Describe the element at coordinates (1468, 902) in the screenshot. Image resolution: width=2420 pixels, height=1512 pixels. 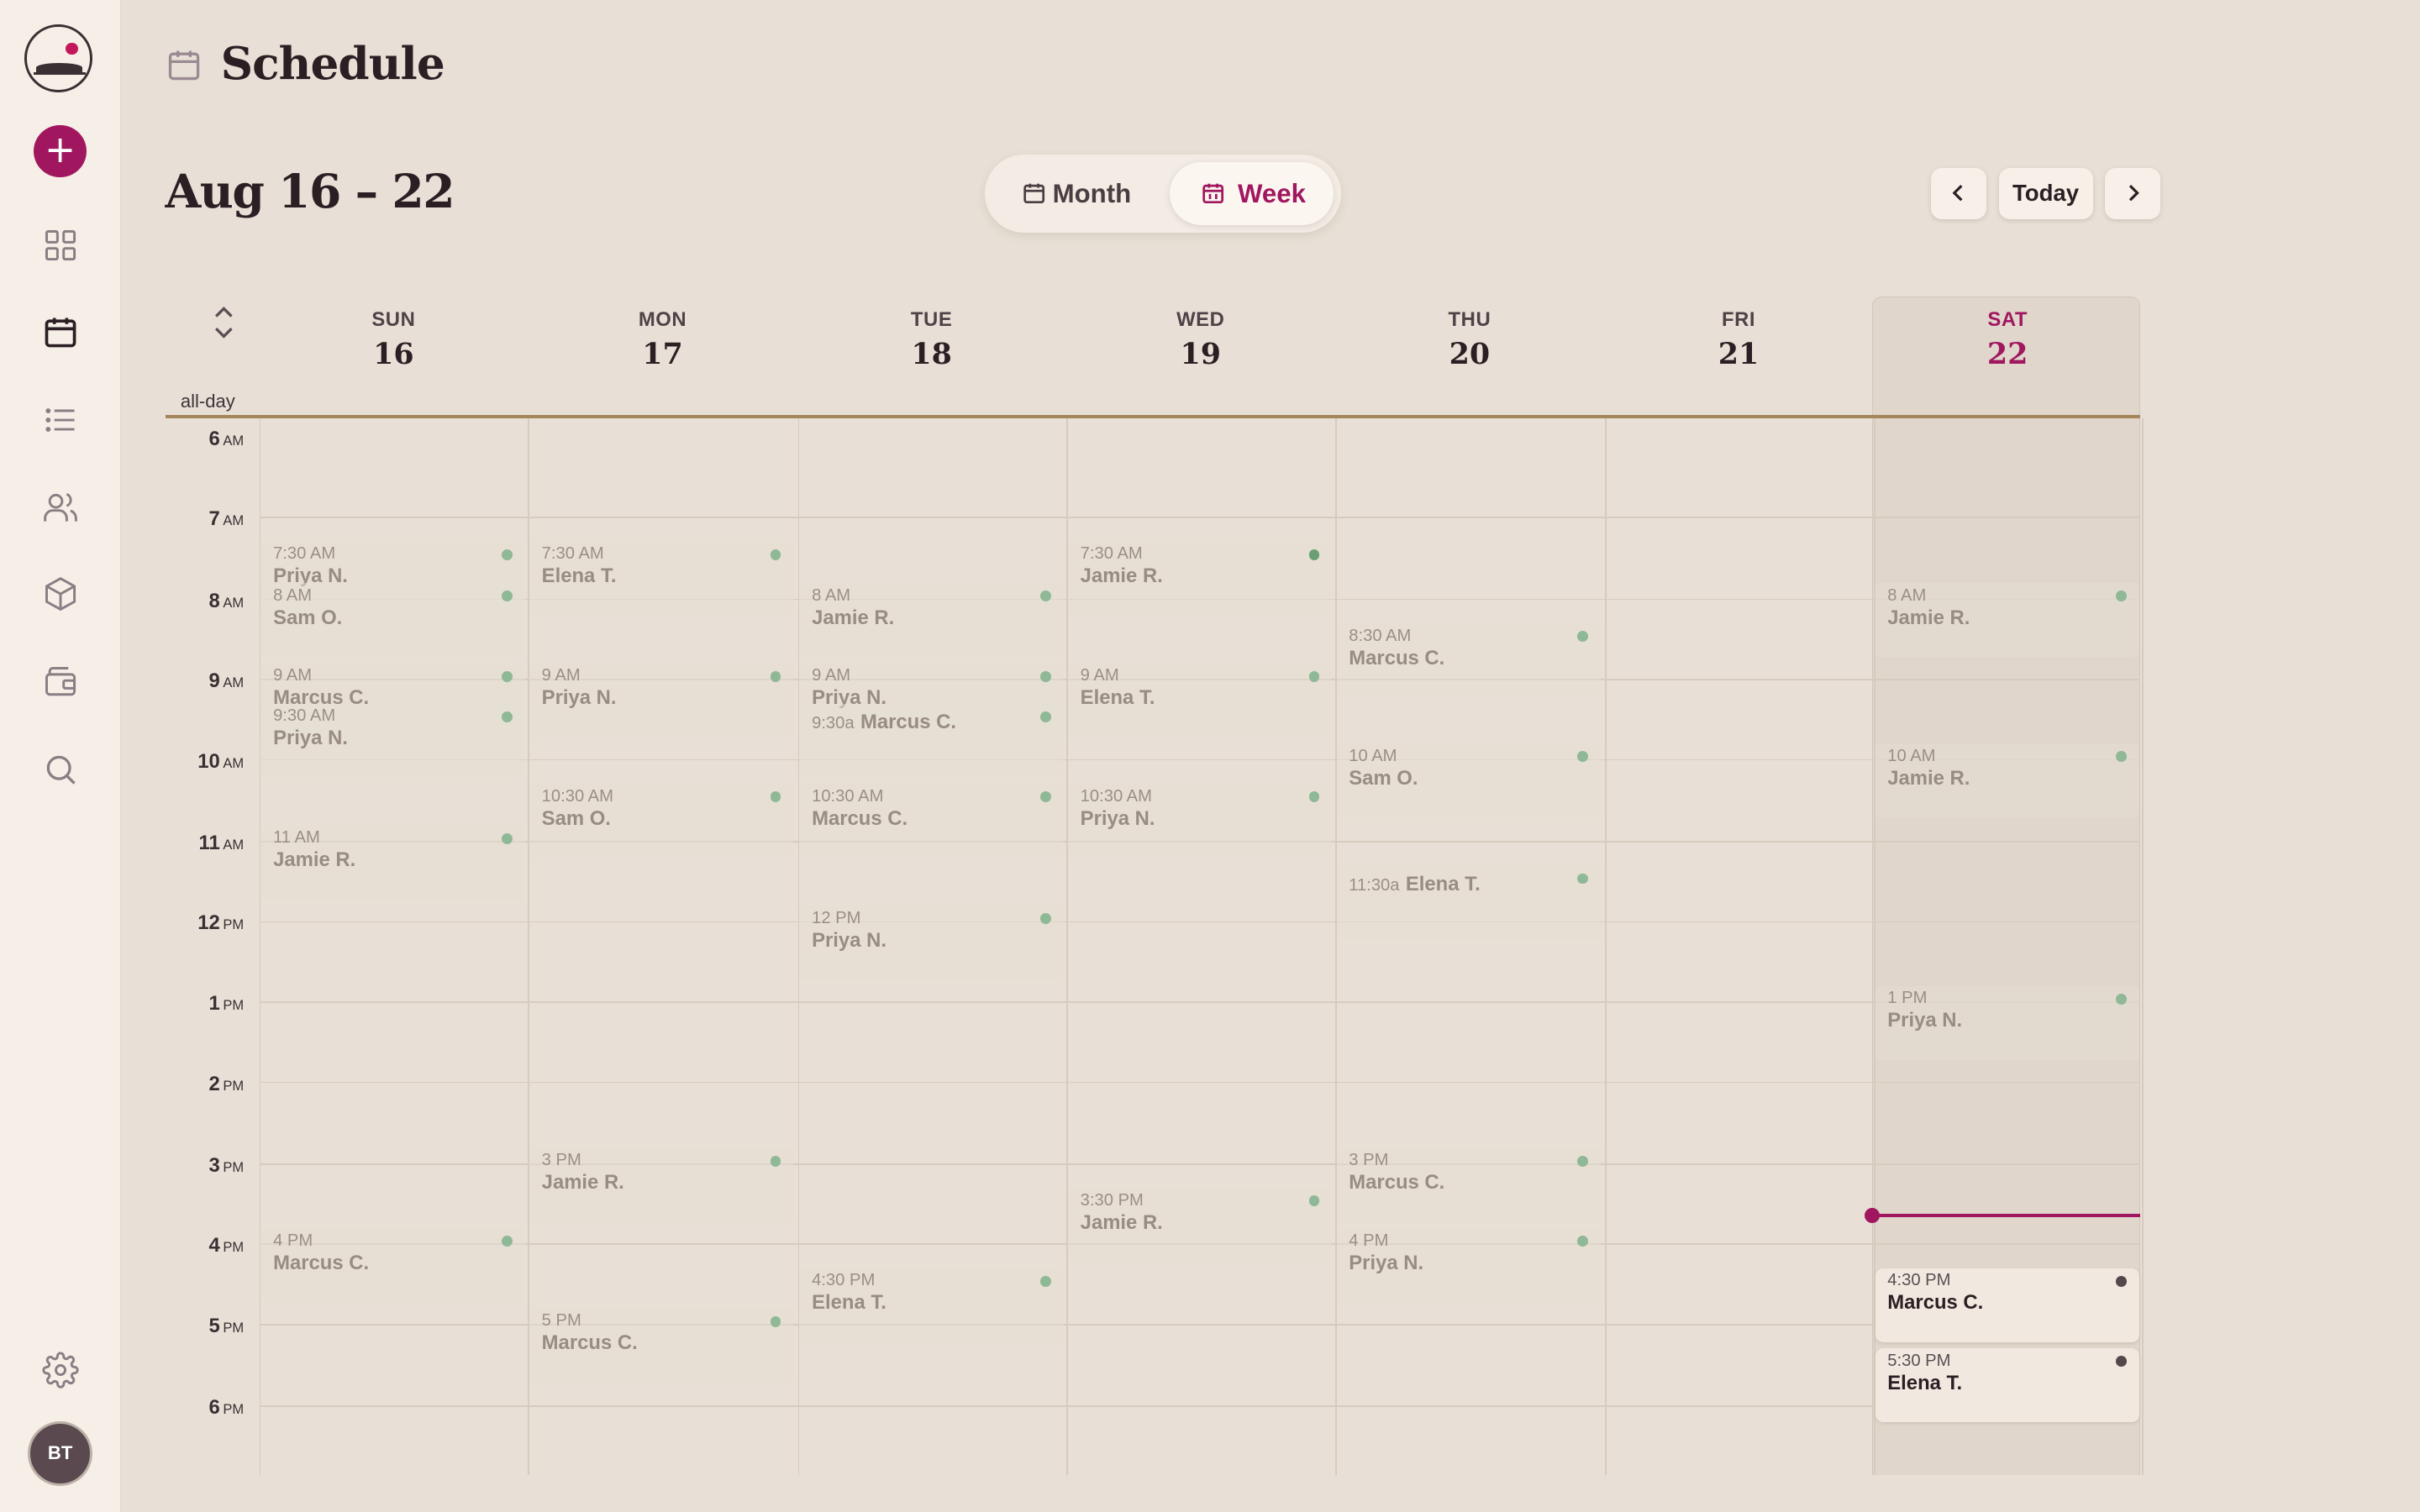
I see `event-block: 11:30a Elena T.` at that location.